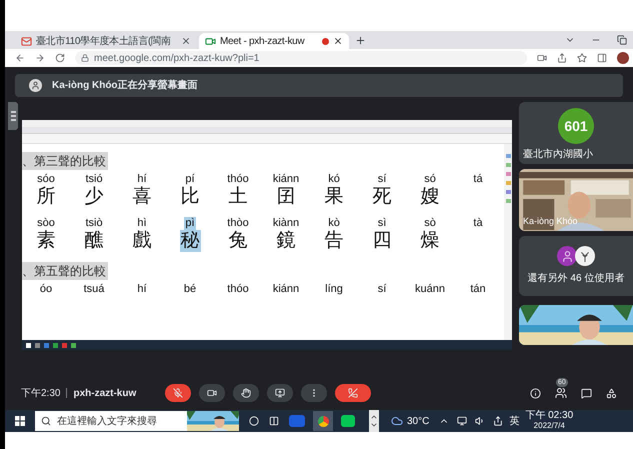 Image resolution: width=633 pixels, height=449 pixels. I want to click on meeting-code: pxh-zazt-kuw, so click(105, 393).